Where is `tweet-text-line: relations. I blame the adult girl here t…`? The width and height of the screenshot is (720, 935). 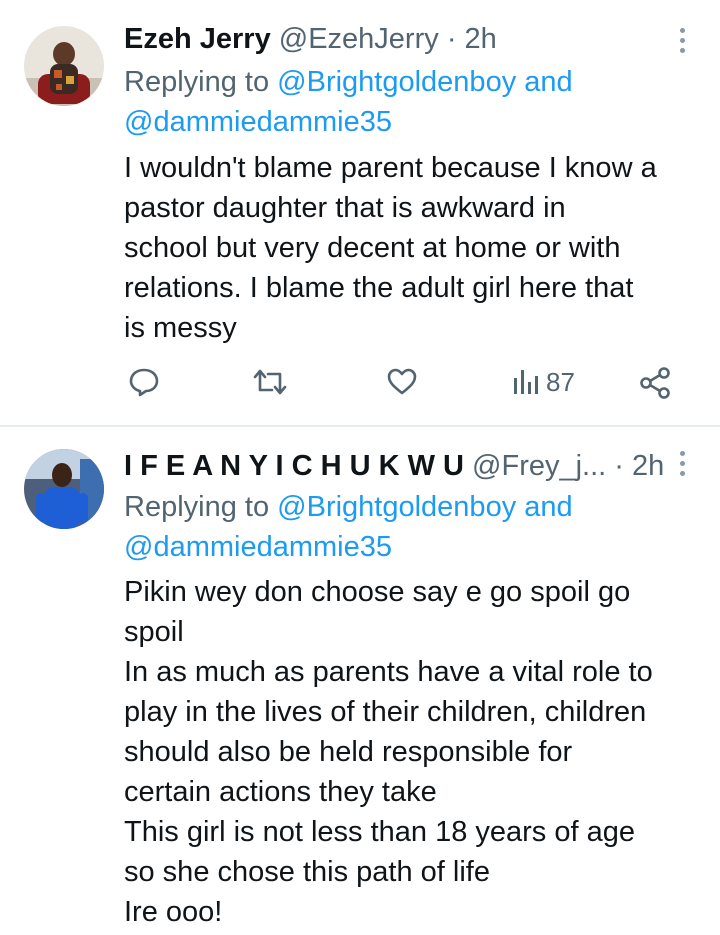
tweet-text-line: relations. I blame the adult girl here t… is located at coordinates (379, 288).